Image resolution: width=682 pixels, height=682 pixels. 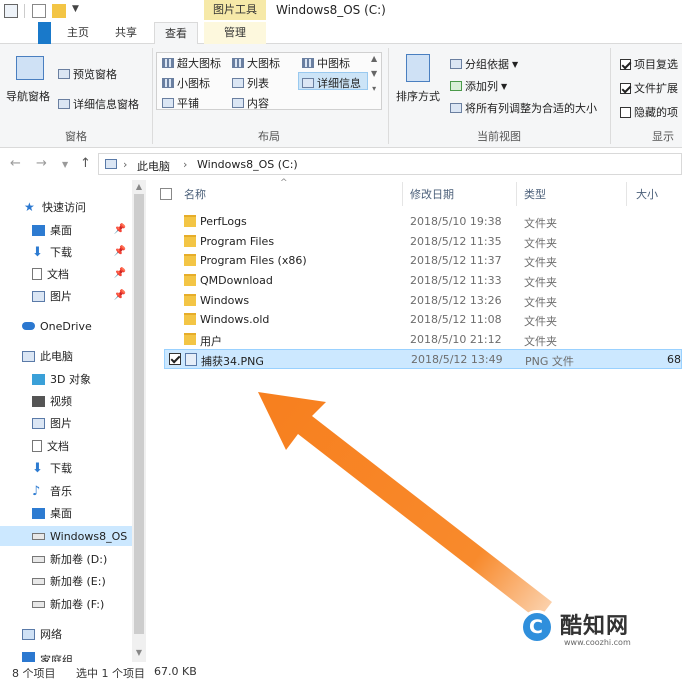 What do you see at coordinates (456, 108) in the screenshot?
I see `fit-columns-icon` at bounding box center [456, 108].